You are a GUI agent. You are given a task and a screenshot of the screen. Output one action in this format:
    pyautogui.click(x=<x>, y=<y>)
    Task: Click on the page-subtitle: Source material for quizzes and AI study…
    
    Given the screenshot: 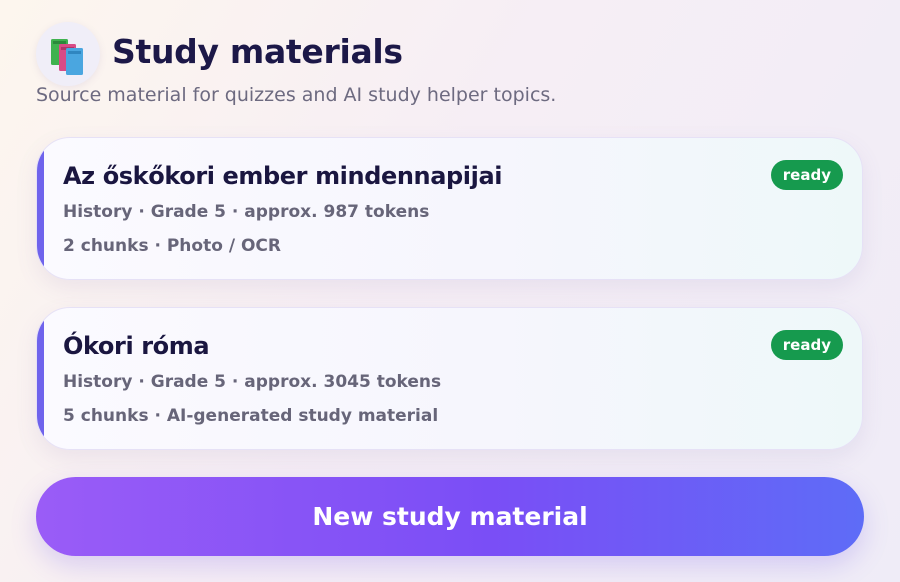 What is the action you would take?
    pyautogui.click(x=296, y=95)
    